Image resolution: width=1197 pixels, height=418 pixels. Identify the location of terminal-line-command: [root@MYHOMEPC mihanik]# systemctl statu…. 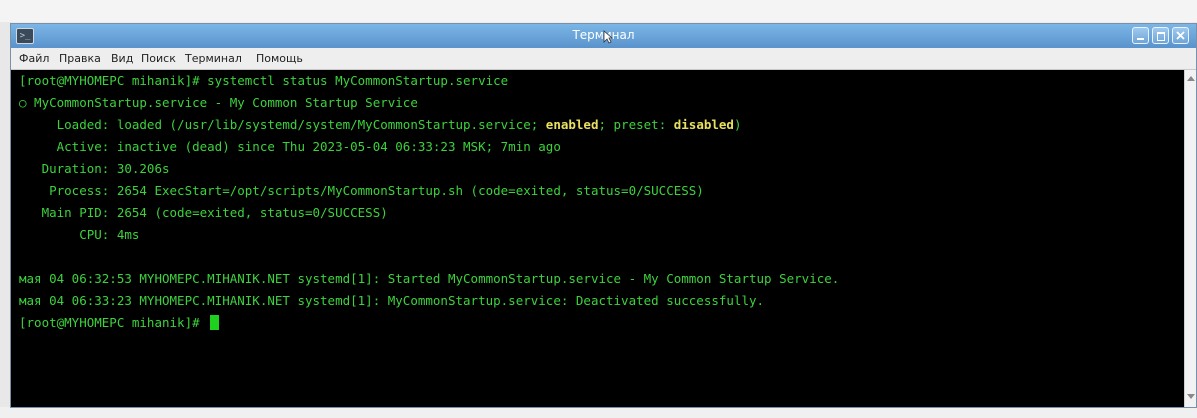
(264, 80).